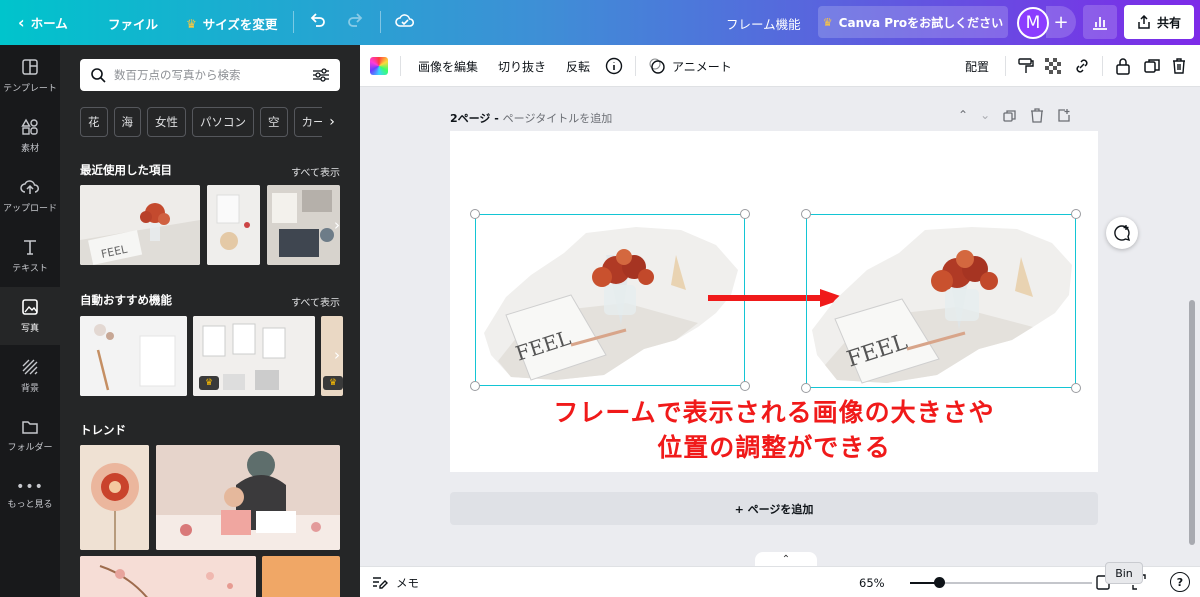 The width and height of the screenshot is (1200, 597). I want to click on position-button: 配置, so click(977, 66).